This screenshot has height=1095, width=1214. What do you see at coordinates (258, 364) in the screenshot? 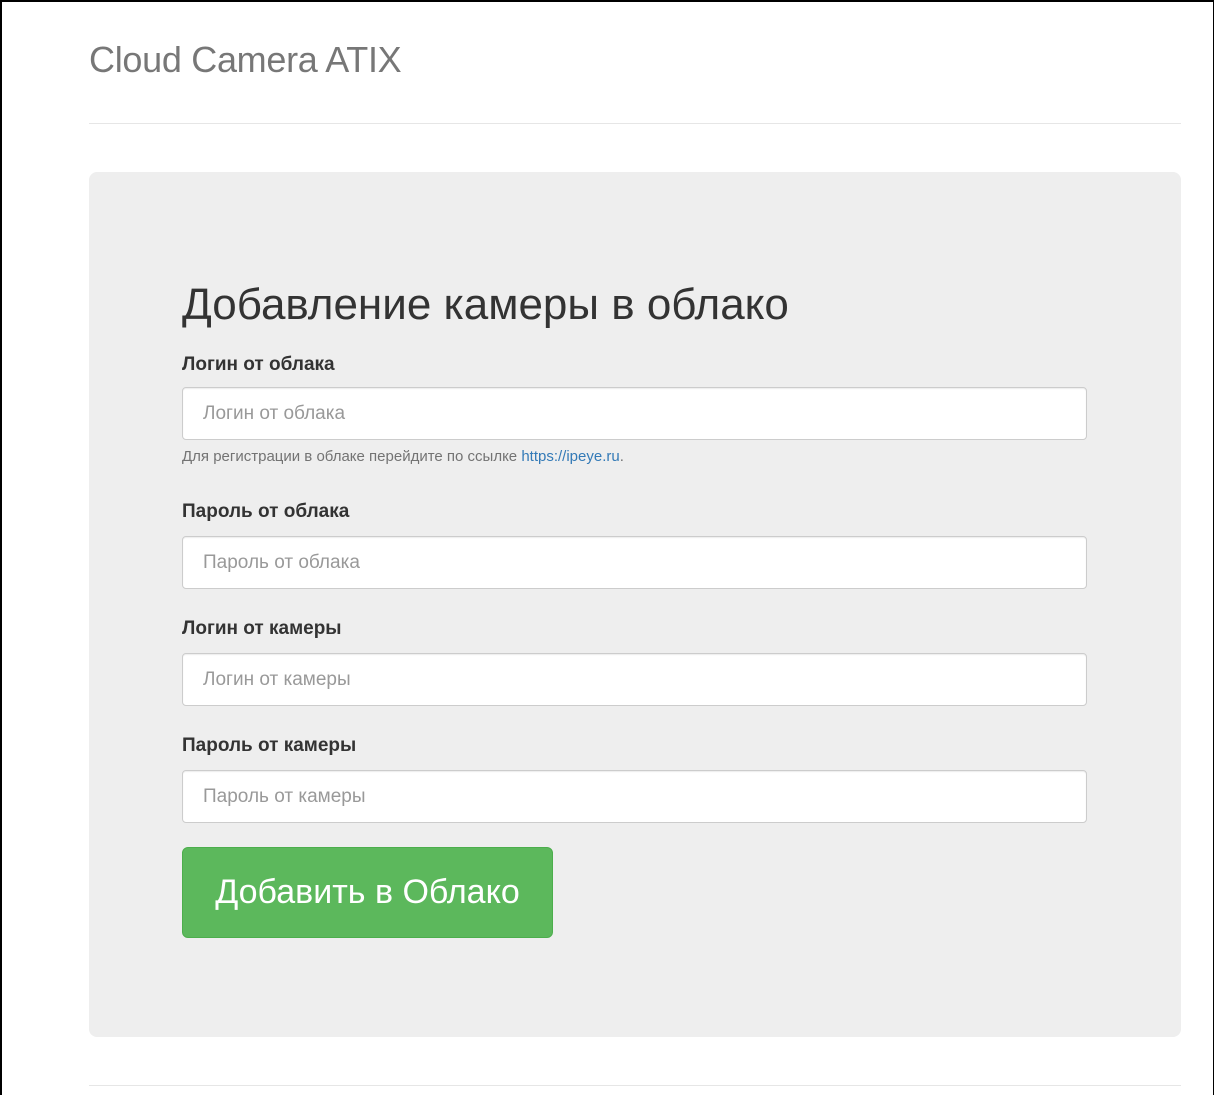
I see `cloud-login-label: Логин от облака` at bounding box center [258, 364].